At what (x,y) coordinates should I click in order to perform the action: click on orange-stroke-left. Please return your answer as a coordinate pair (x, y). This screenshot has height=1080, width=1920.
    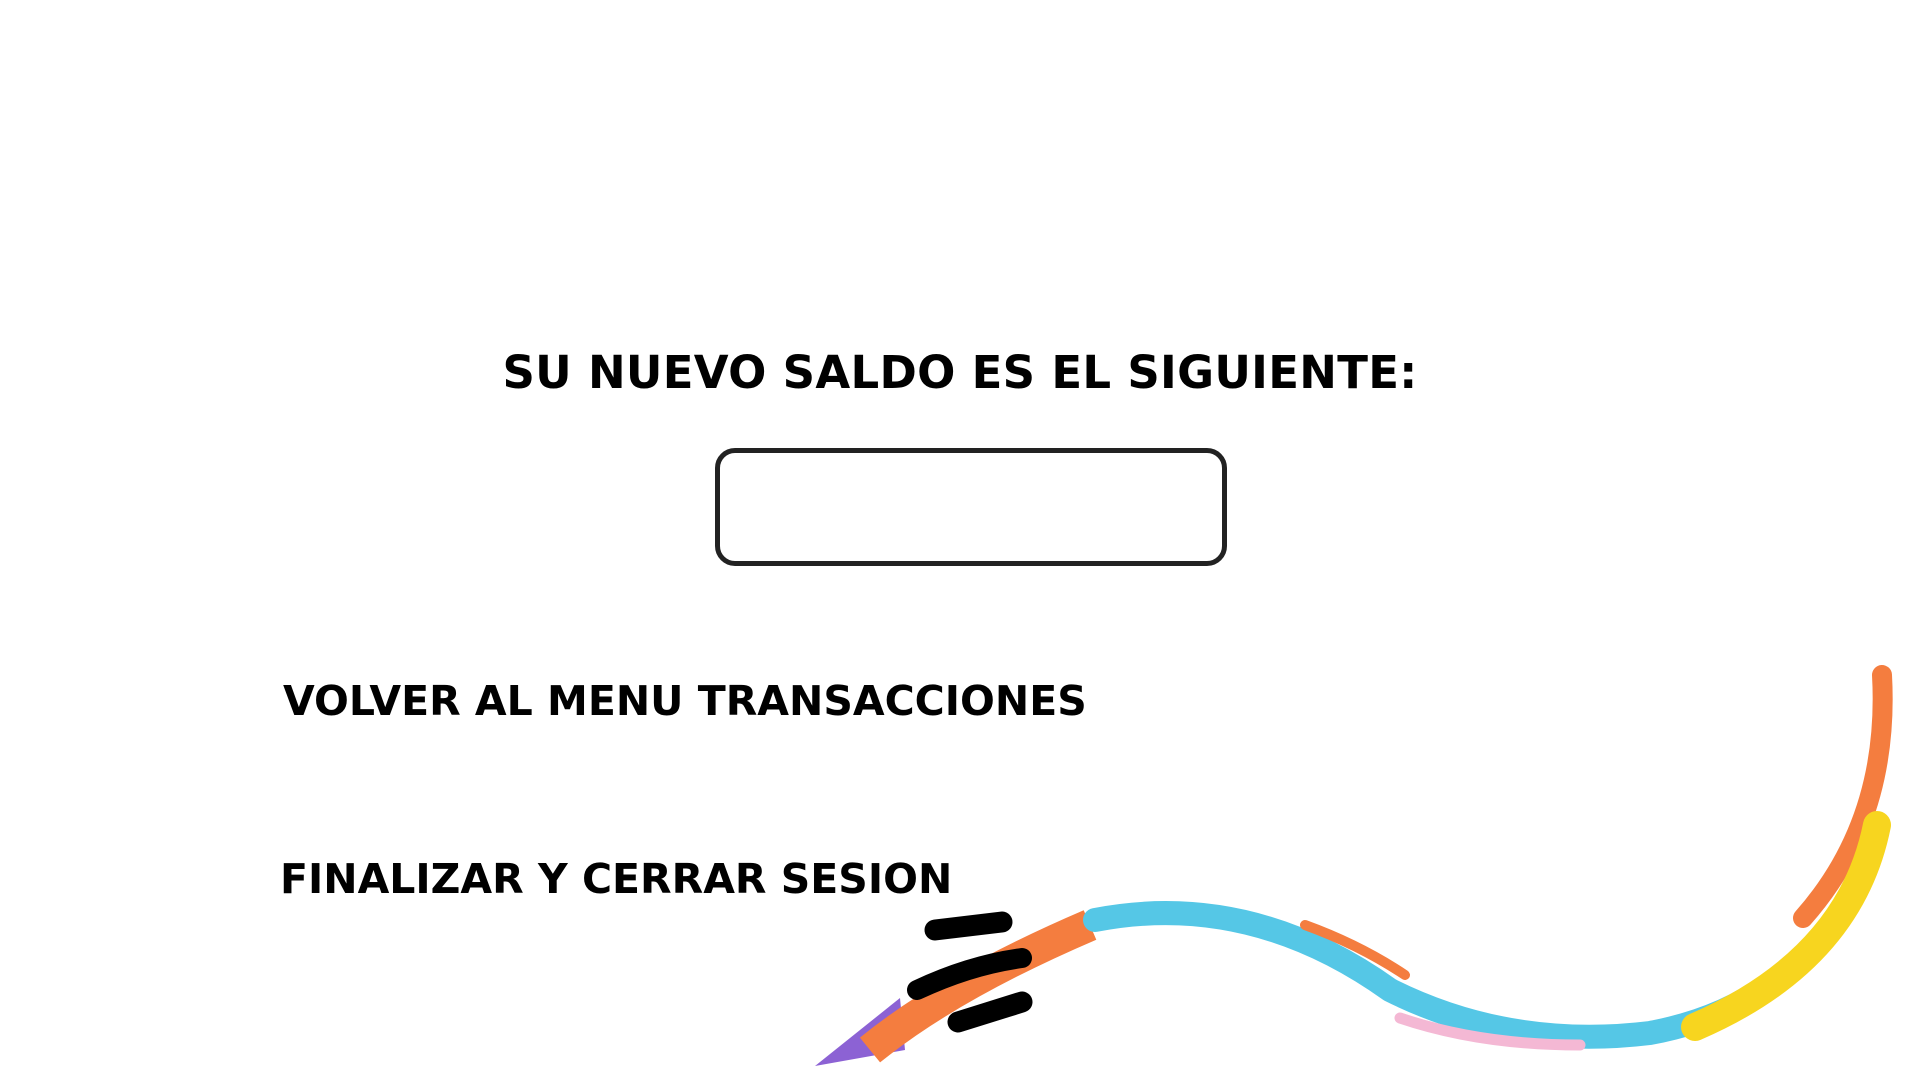
    Looking at the image, I should click on (978, 986).